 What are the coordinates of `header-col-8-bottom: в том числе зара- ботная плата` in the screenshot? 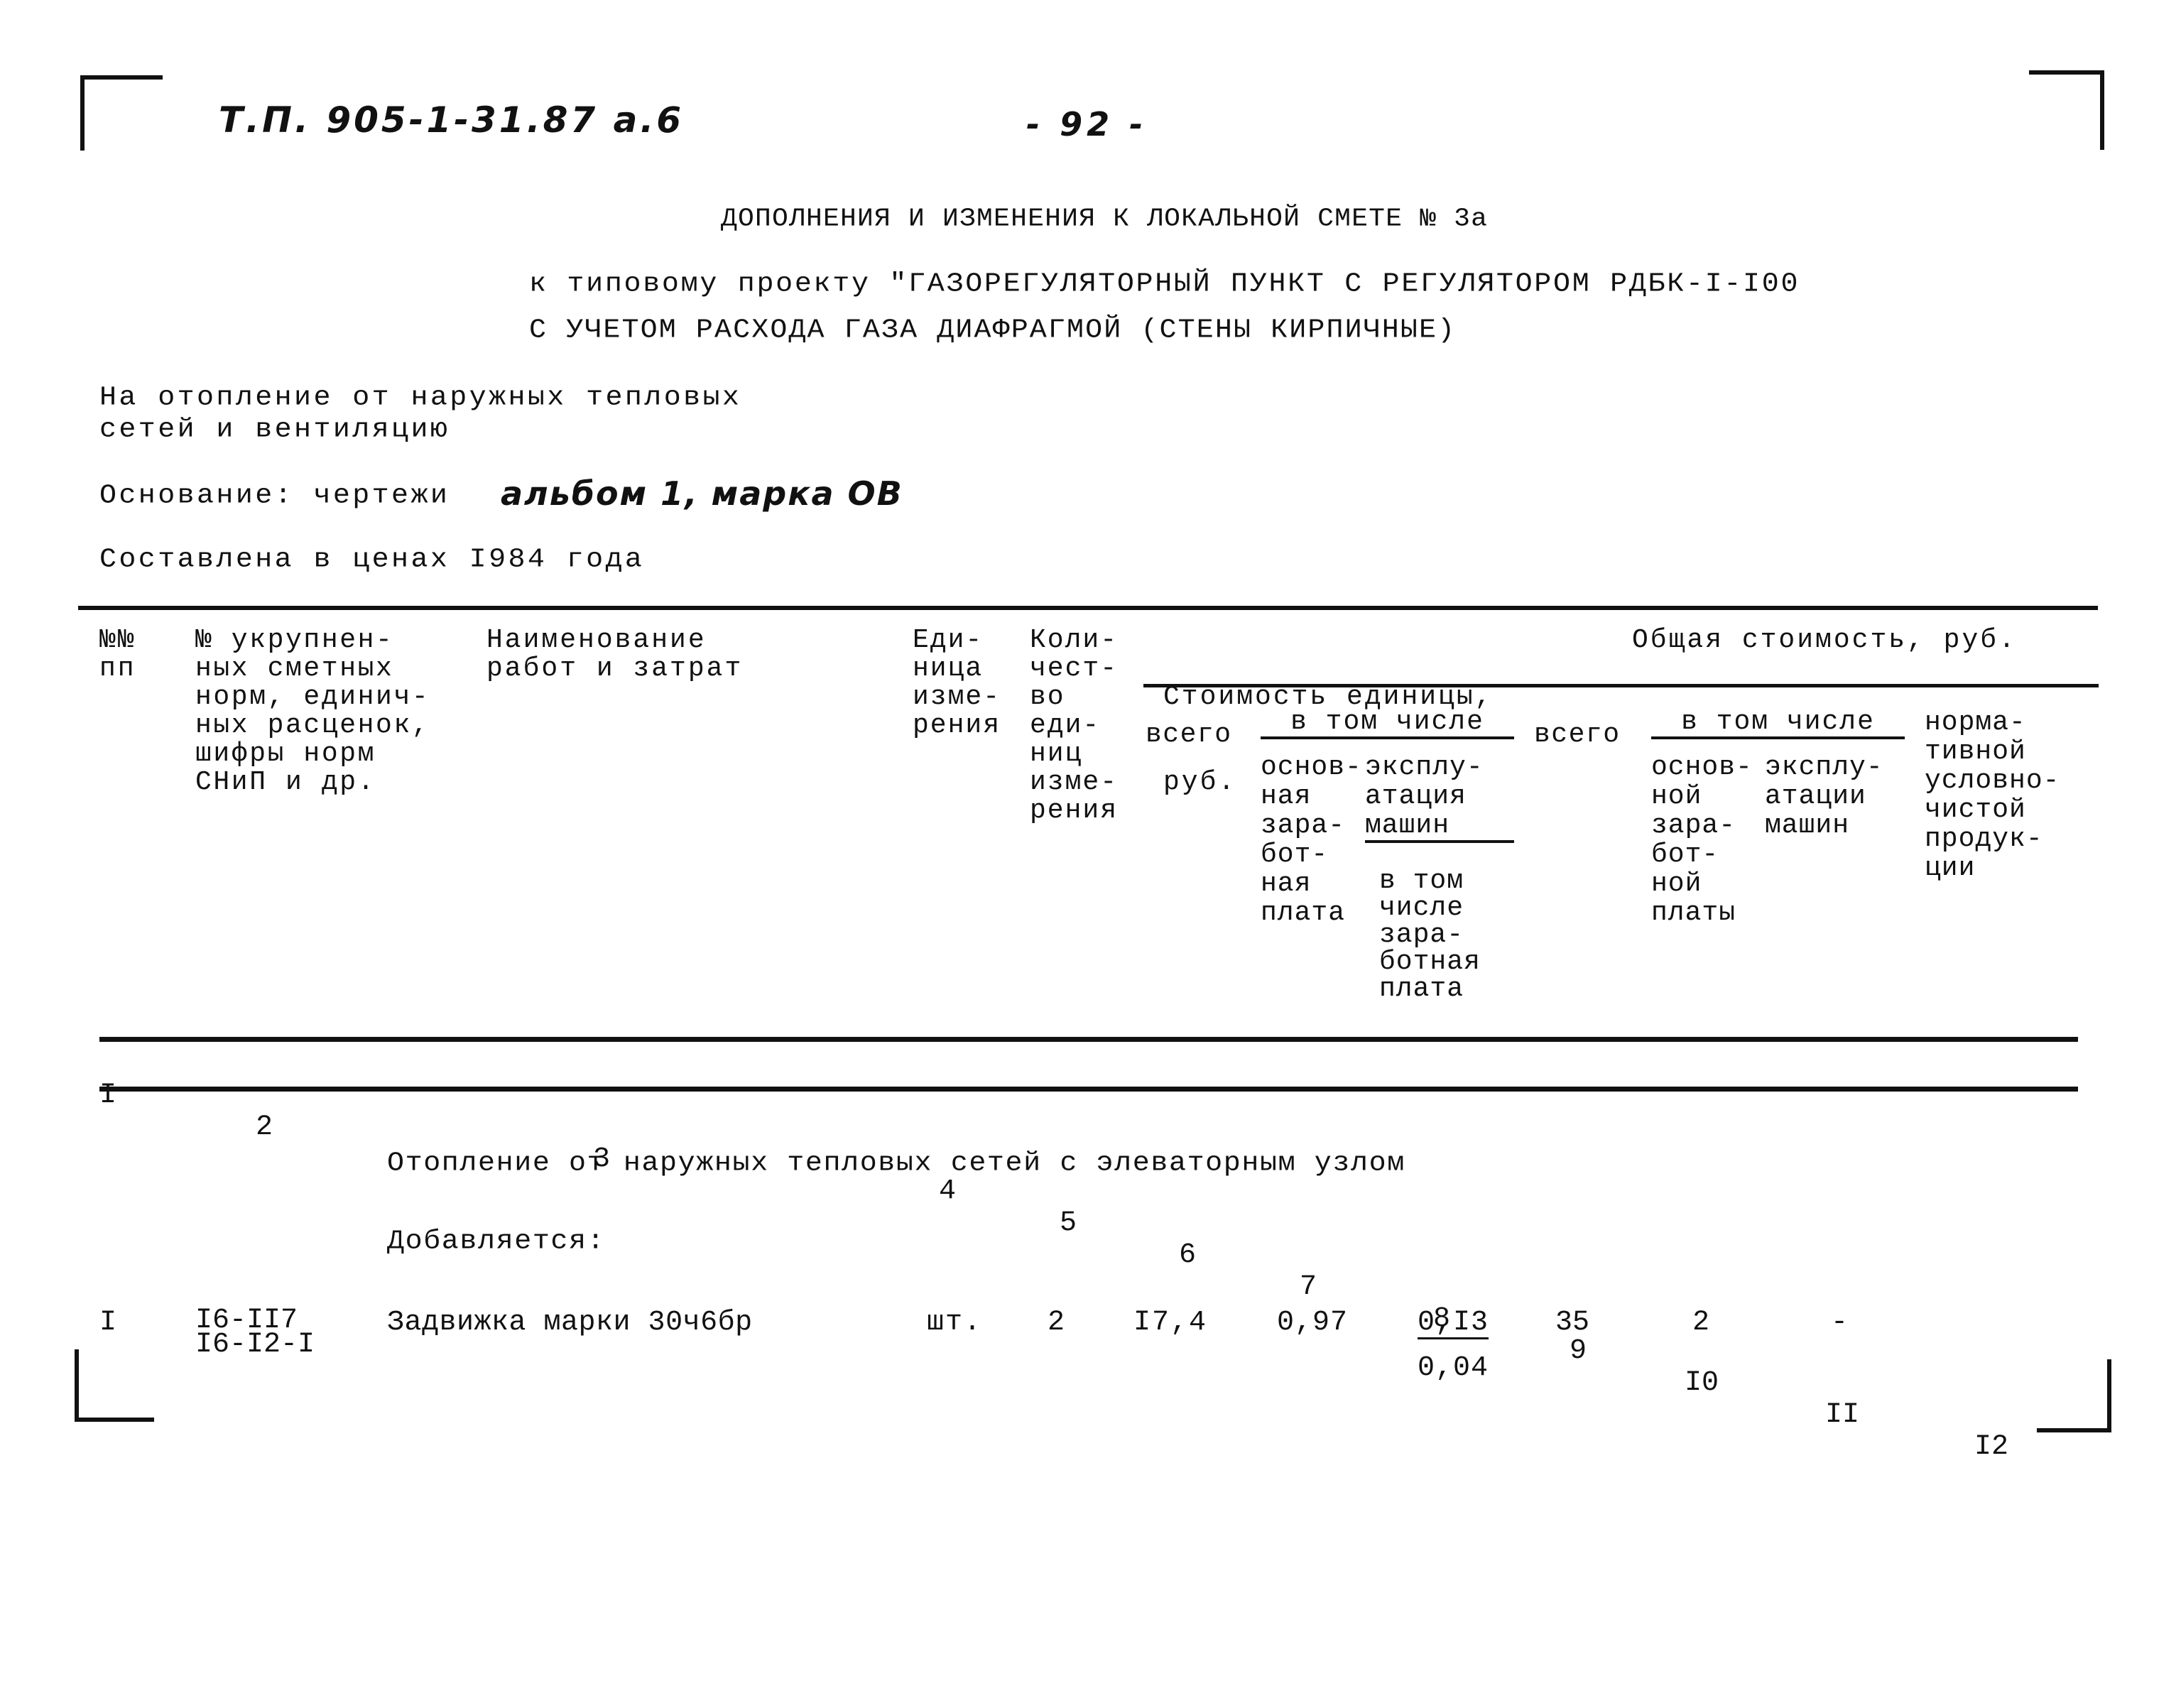 It's located at (1430, 935).